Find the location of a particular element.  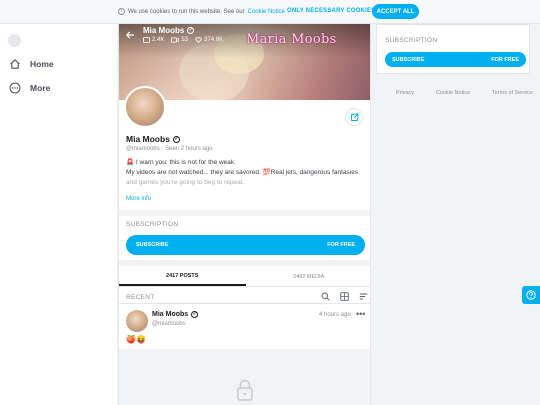

banner-title: Mia Moobs ✓ is located at coordinates (169, 30).